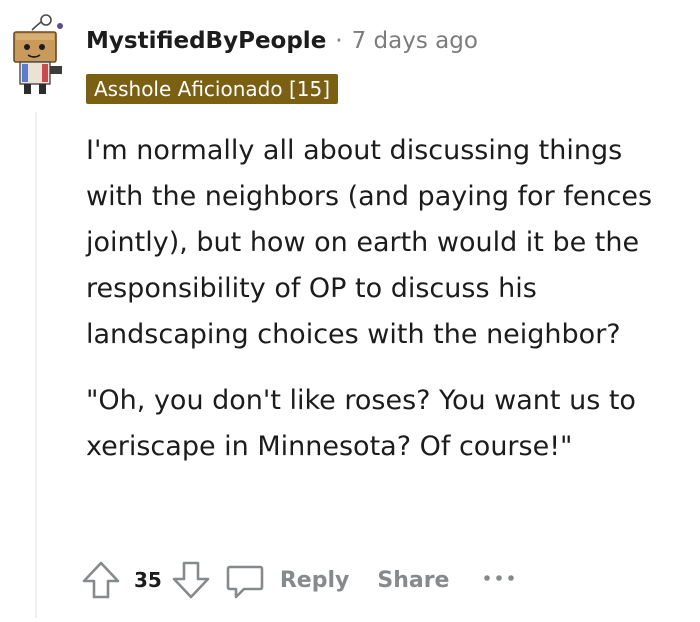 The width and height of the screenshot is (700, 622). I want to click on timestamp: 7 days ago, so click(415, 41).